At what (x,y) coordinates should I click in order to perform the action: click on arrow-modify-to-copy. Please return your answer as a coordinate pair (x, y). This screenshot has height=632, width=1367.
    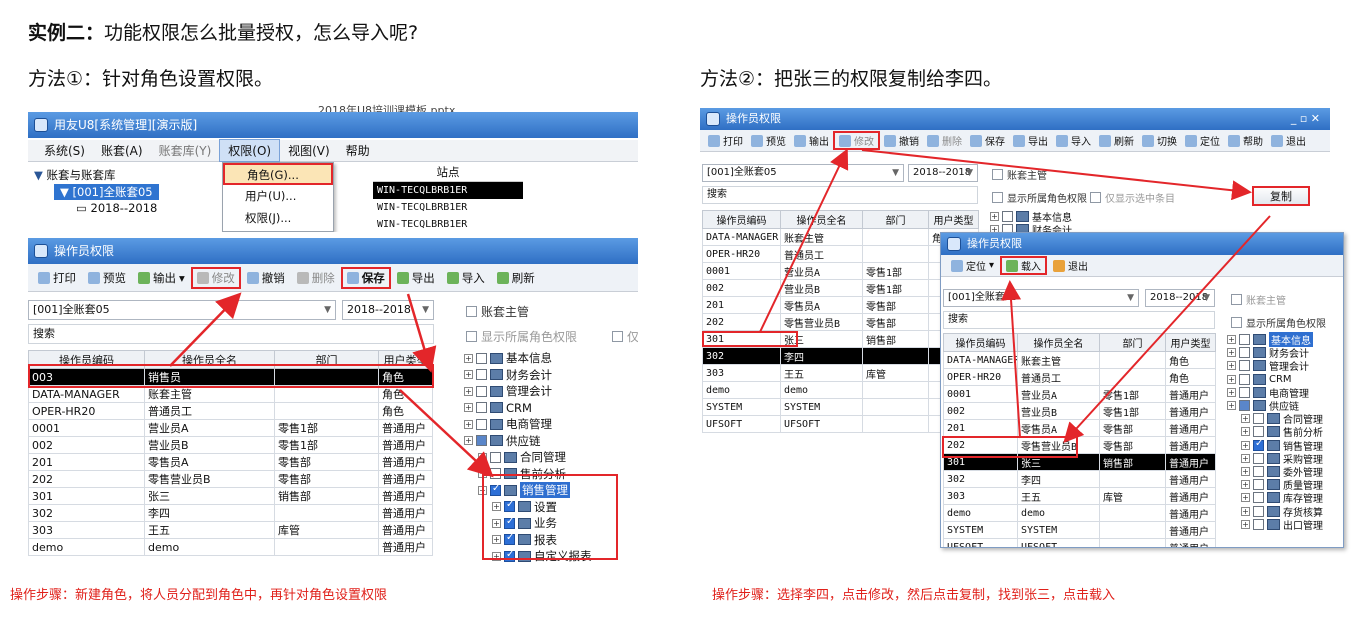
    Looking at the image, I should click on (1056, 175).